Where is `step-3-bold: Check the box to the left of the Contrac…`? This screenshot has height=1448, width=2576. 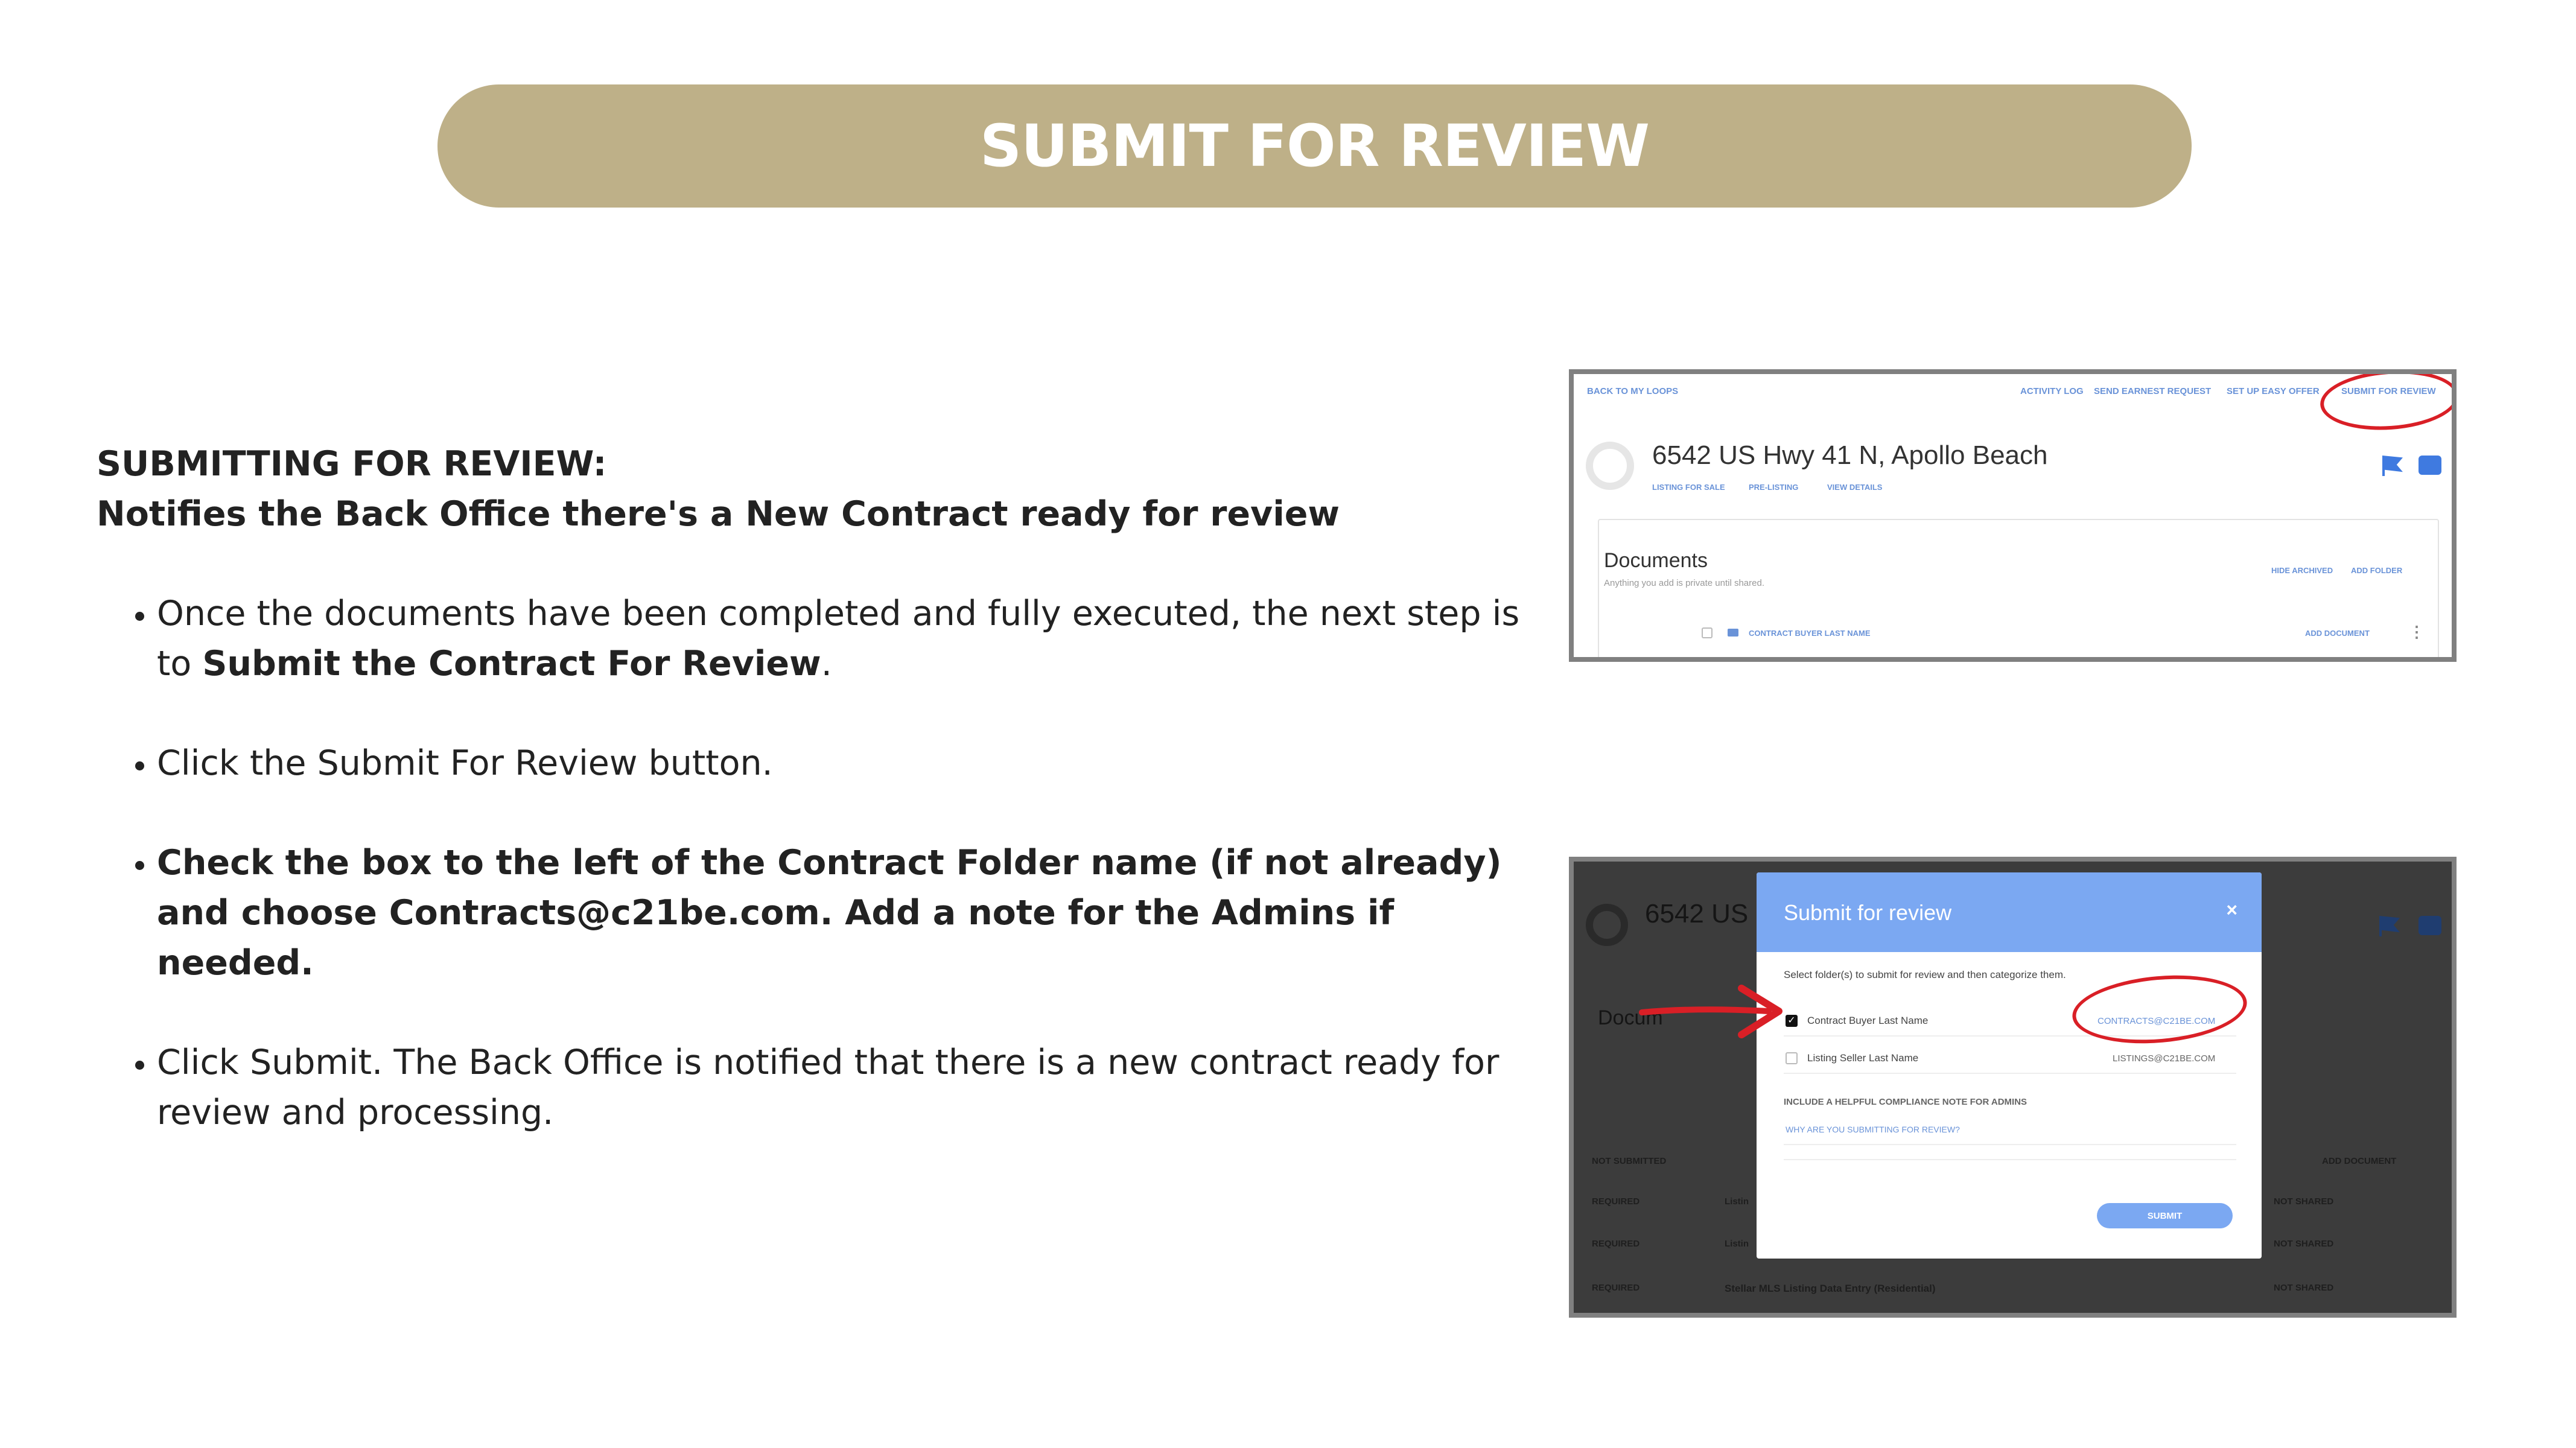
step-3-bold: Check the box to the left of the Contrac… is located at coordinates (829, 913).